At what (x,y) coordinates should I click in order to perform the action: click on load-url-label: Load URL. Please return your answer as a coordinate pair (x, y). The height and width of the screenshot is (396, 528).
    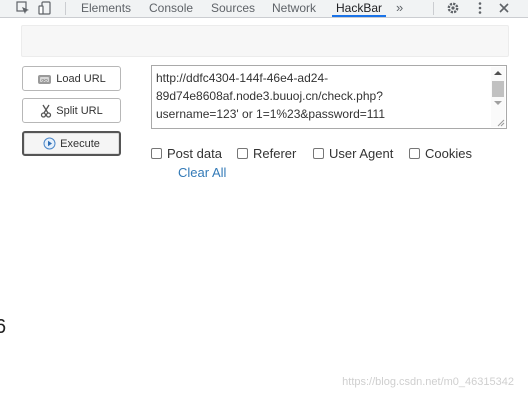
    Looking at the image, I should click on (81, 78).